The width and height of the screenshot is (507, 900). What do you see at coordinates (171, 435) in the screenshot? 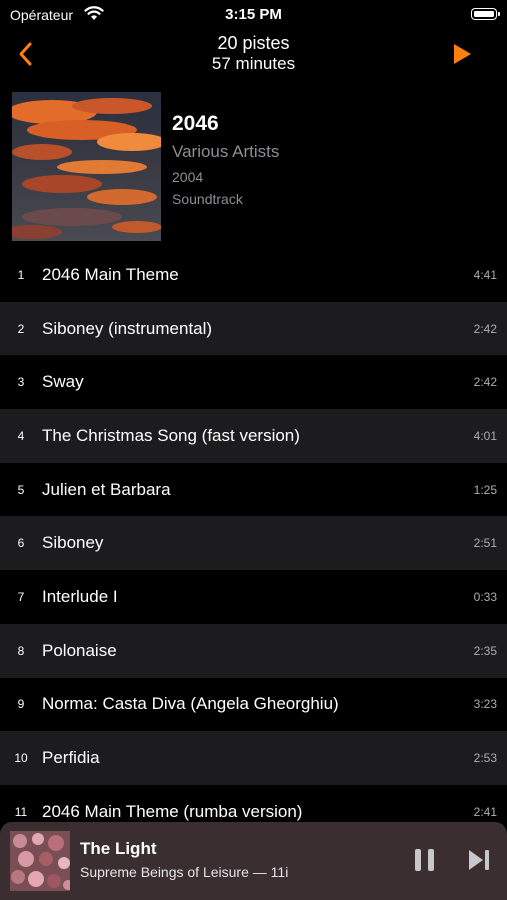
I see `track-title: The Christmas Song (fast version)` at bounding box center [171, 435].